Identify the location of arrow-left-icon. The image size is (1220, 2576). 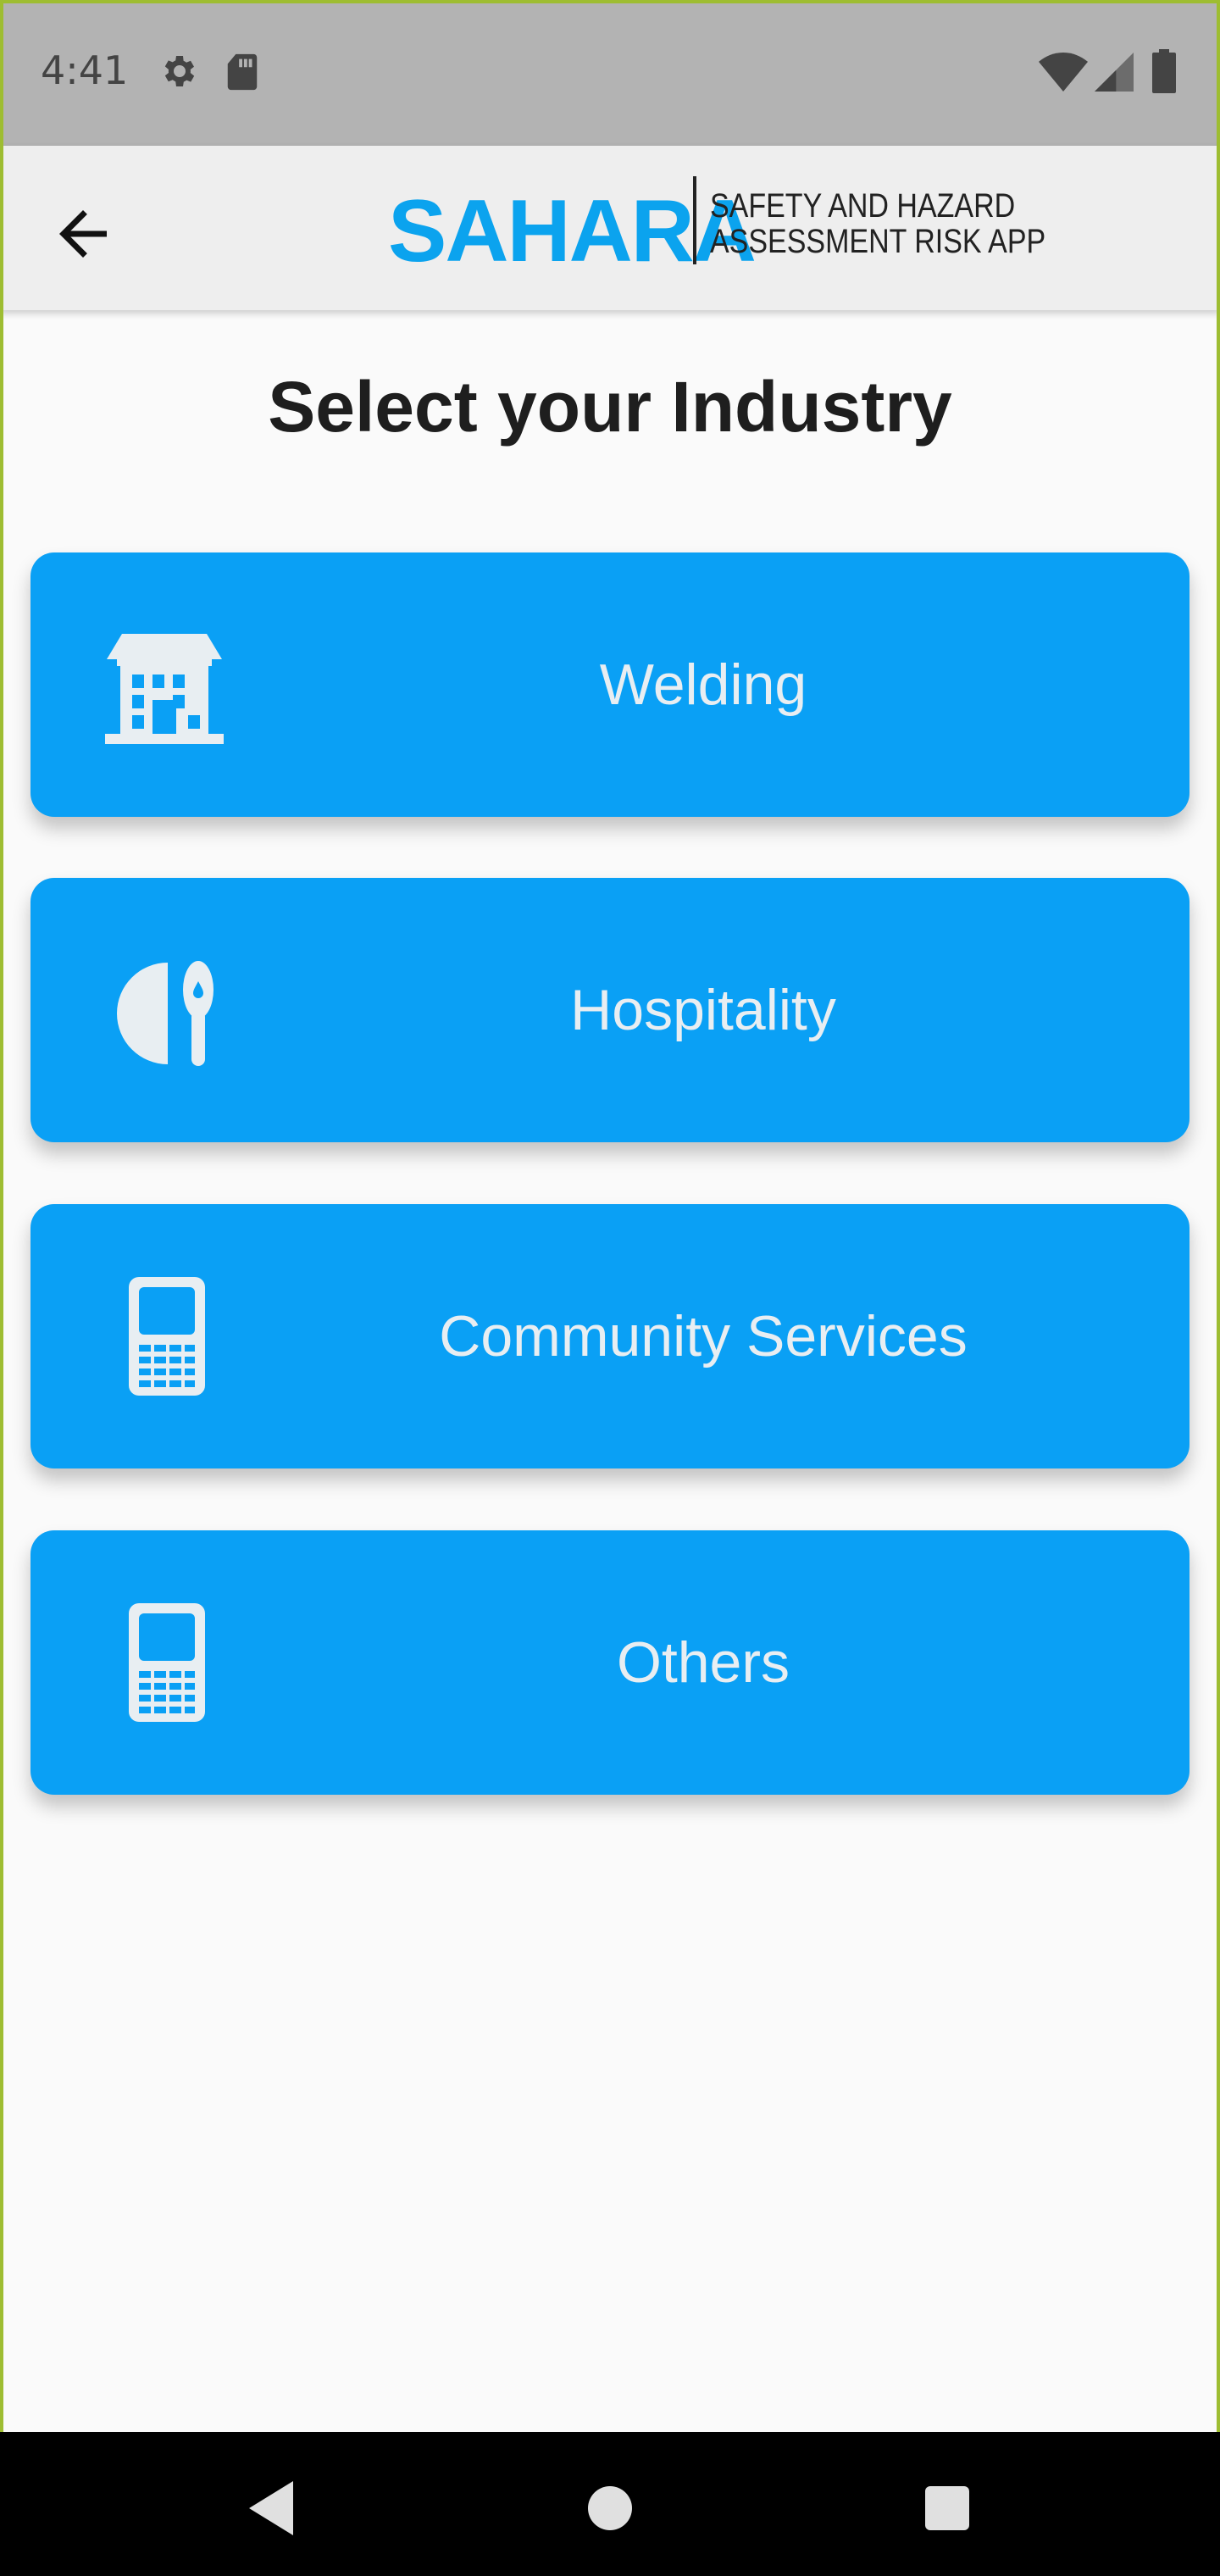
(83, 233).